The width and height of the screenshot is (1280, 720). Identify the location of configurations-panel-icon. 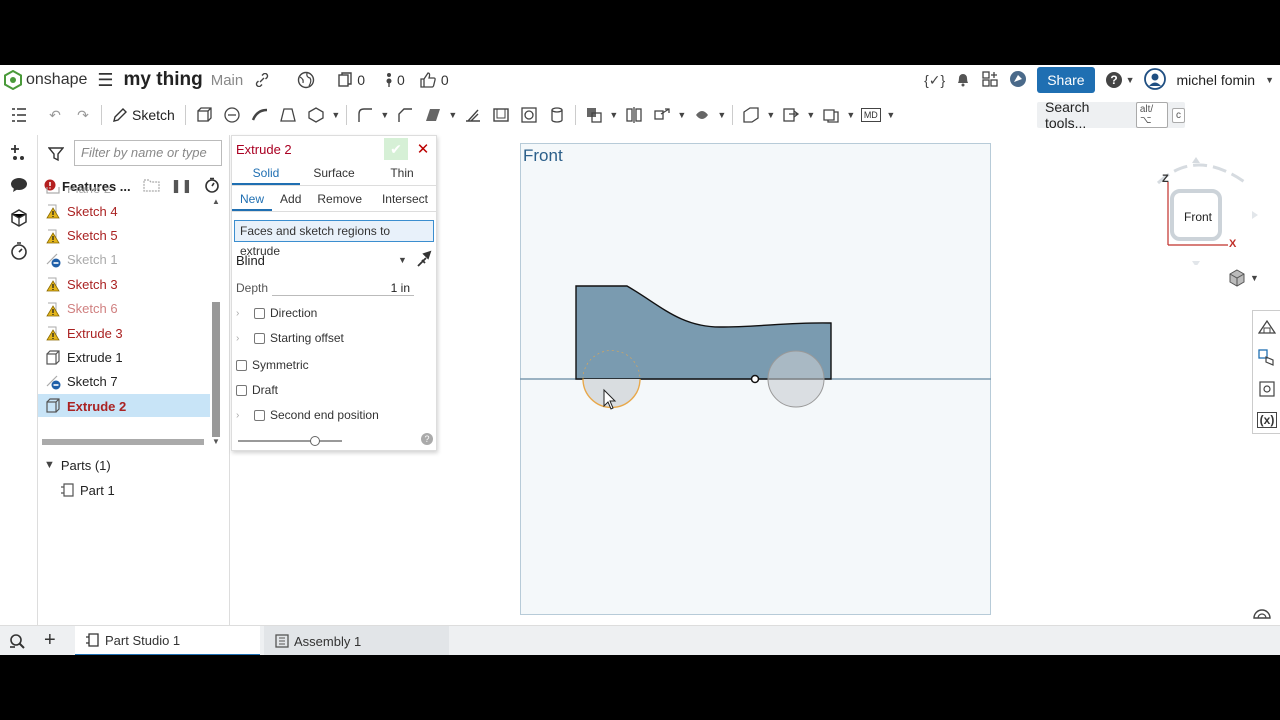
(1266, 357).